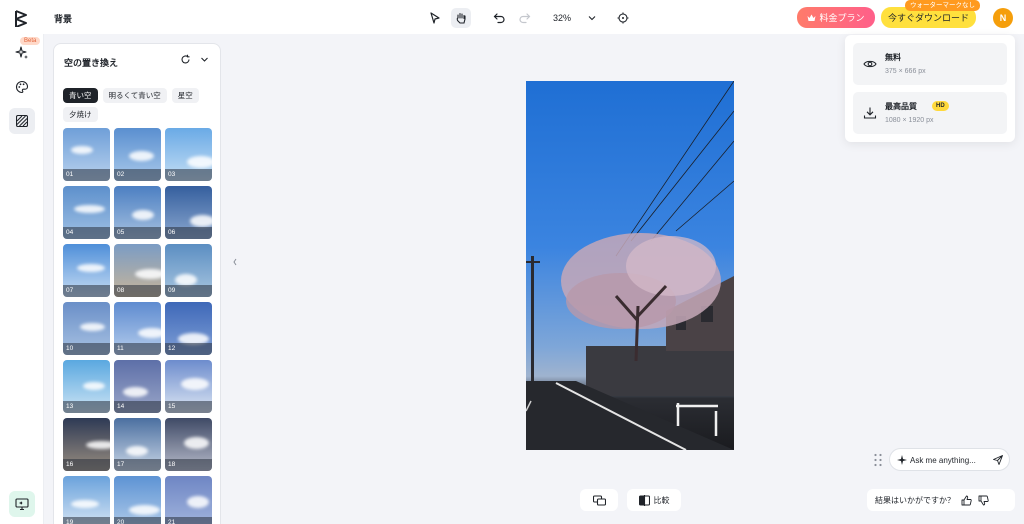 The width and height of the screenshot is (1024, 524). I want to click on sky-thumbnail: 17, so click(137, 444).